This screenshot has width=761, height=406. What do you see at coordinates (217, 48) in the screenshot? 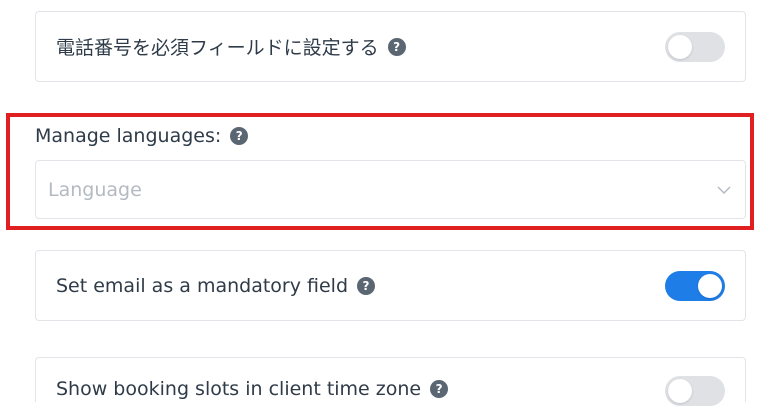
I see `phone-required-label: 電話番号を必須フィールドに設定する` at bounding box center [217, 48].